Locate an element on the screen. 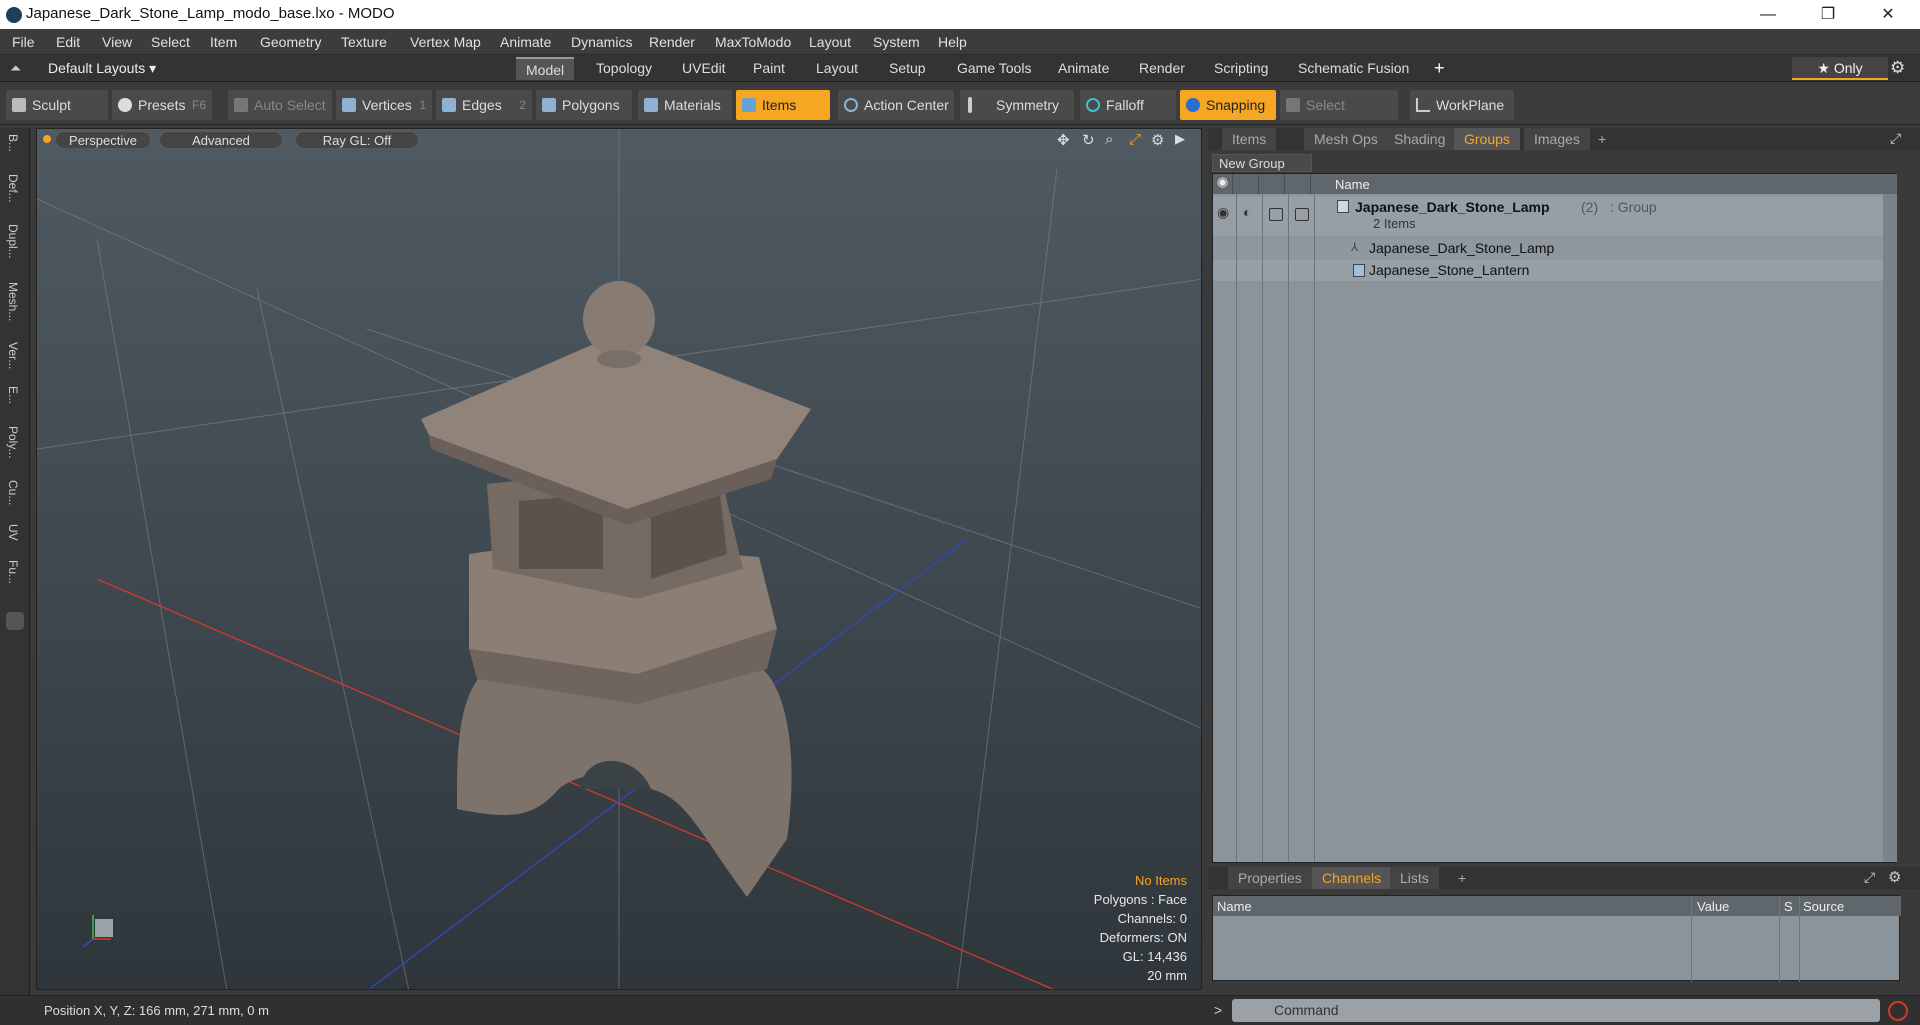  minimize-button: — is located at coordinates (1768, 14).